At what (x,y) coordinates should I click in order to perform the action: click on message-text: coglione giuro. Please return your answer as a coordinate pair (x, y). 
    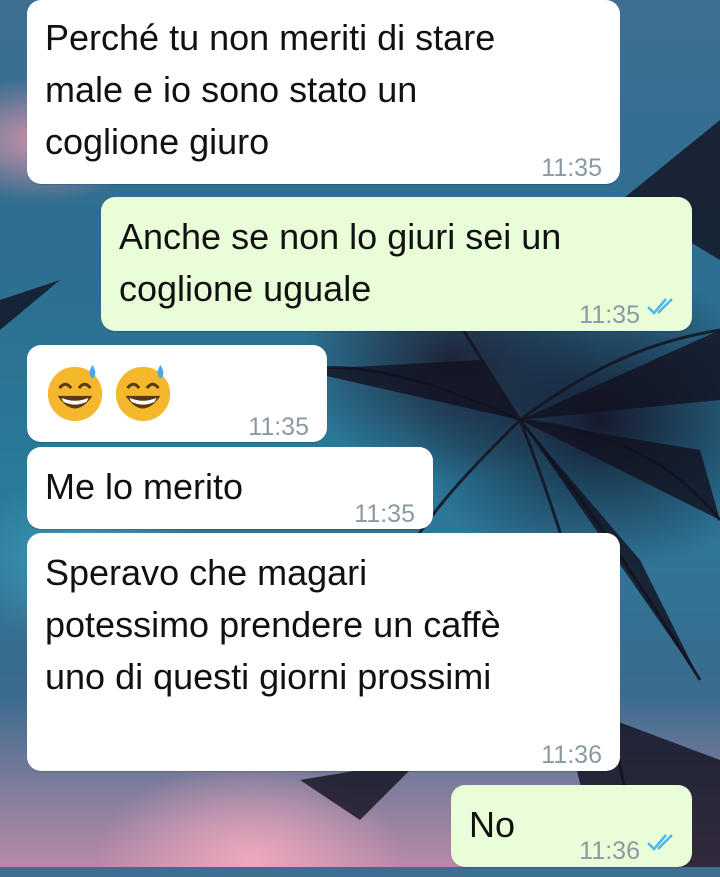
    Looking at the image, I should click on (157, 141).